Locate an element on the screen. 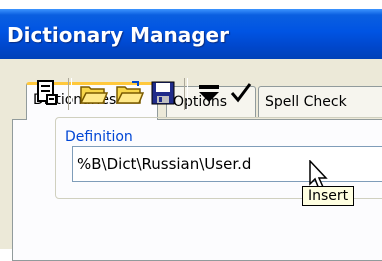 This screenshot has width=382, height=261. insert-button is located at coordinates (209, 93).